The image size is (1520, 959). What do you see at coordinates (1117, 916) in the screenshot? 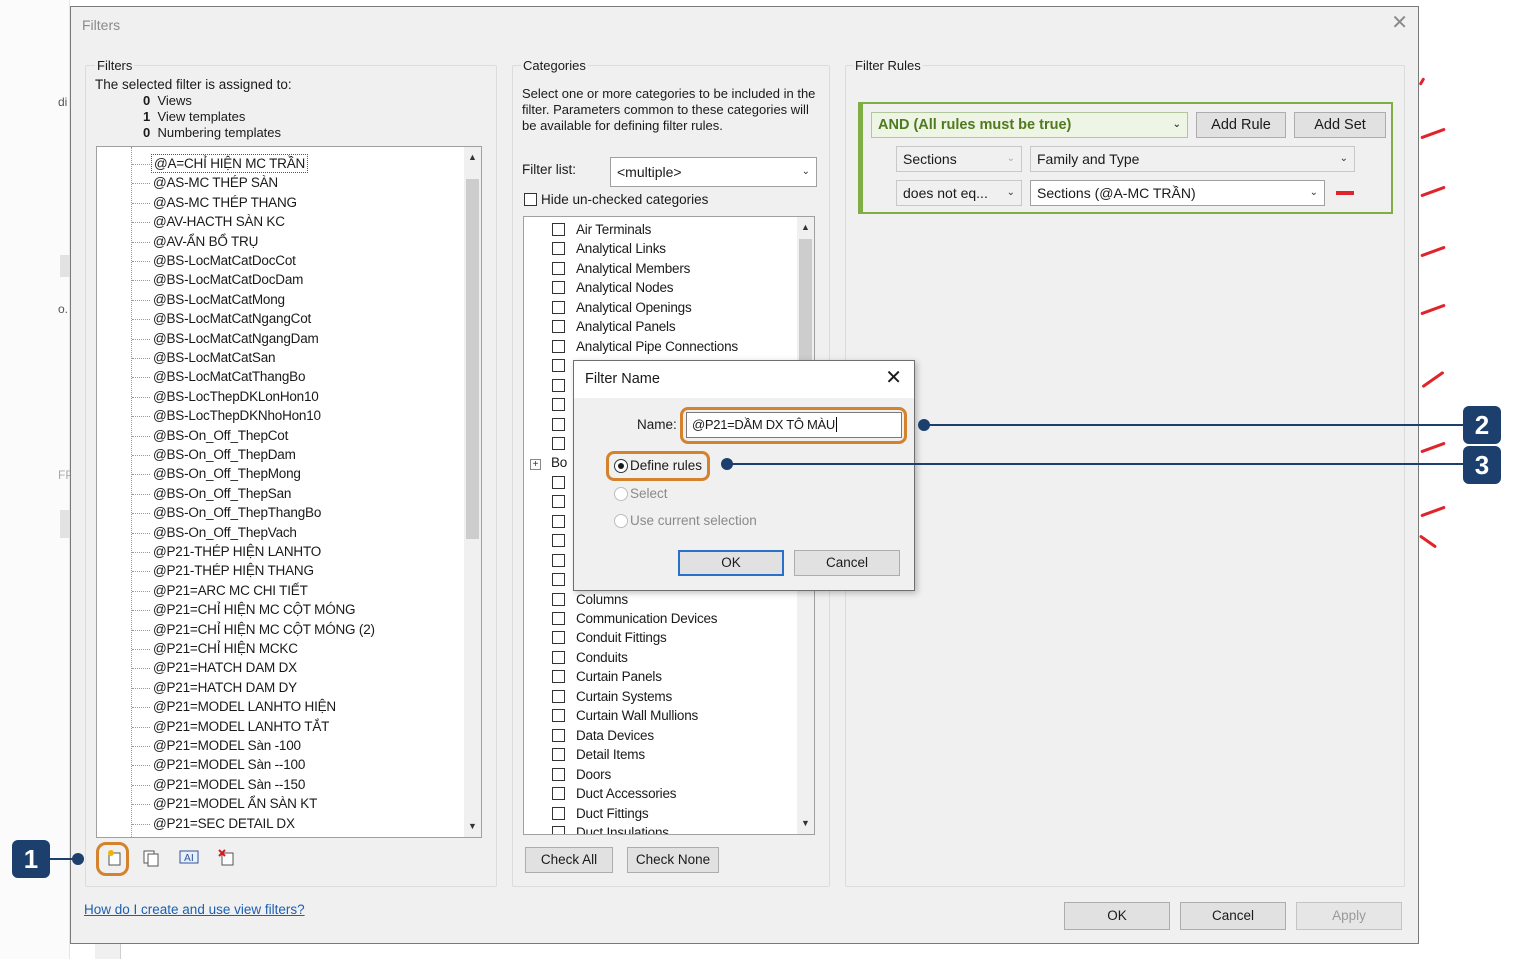
I see `ok-button: OK` at bounding box center [1117, 916].